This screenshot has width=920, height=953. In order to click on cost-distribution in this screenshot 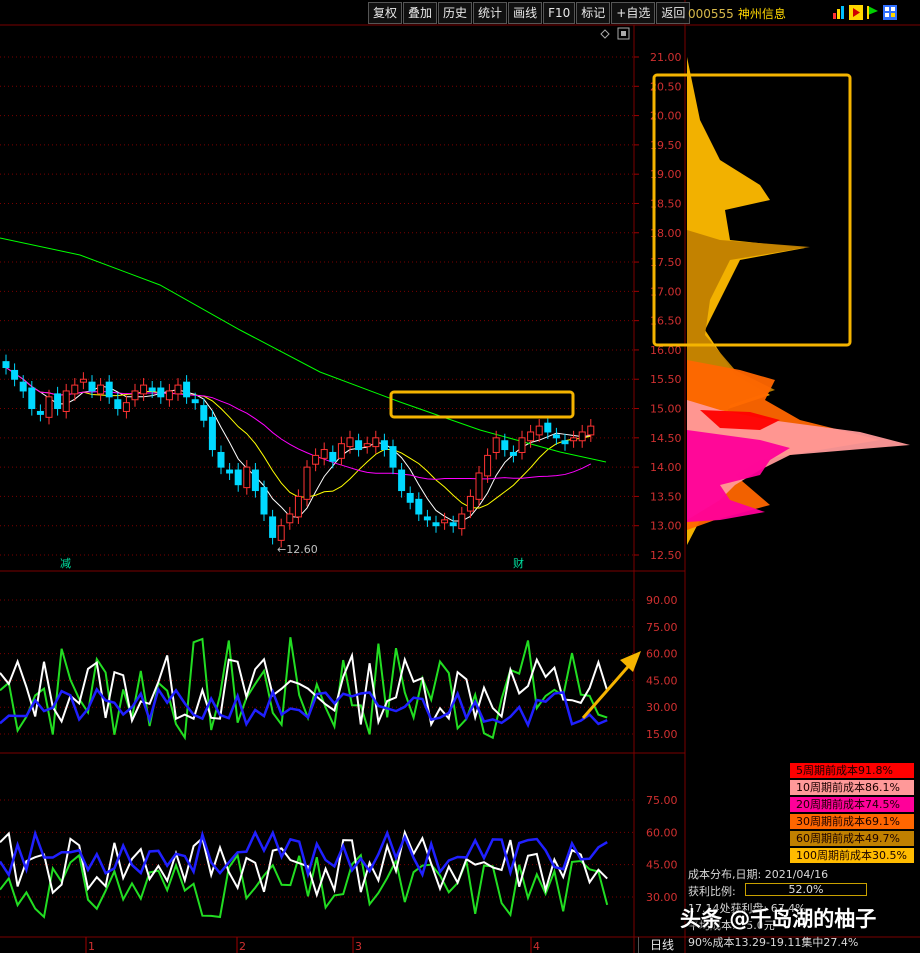, I will do `click(798, 301)`.